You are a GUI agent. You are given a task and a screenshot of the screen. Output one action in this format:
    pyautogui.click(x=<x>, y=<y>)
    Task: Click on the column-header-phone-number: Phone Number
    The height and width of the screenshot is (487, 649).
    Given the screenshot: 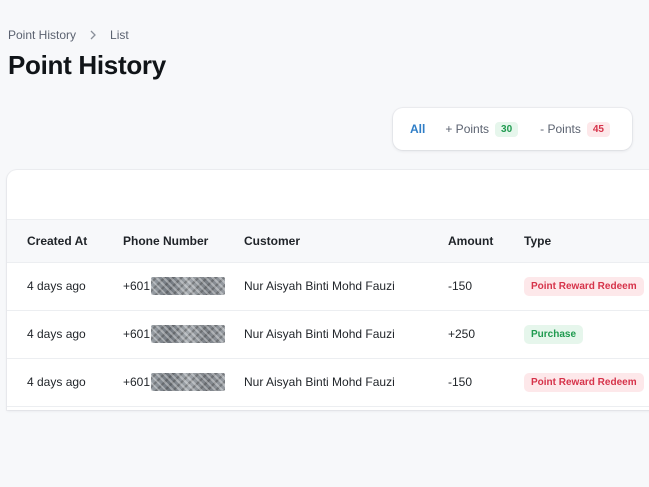 What is the action you would take?
    pyautogui.click(x=183, y=241)
    